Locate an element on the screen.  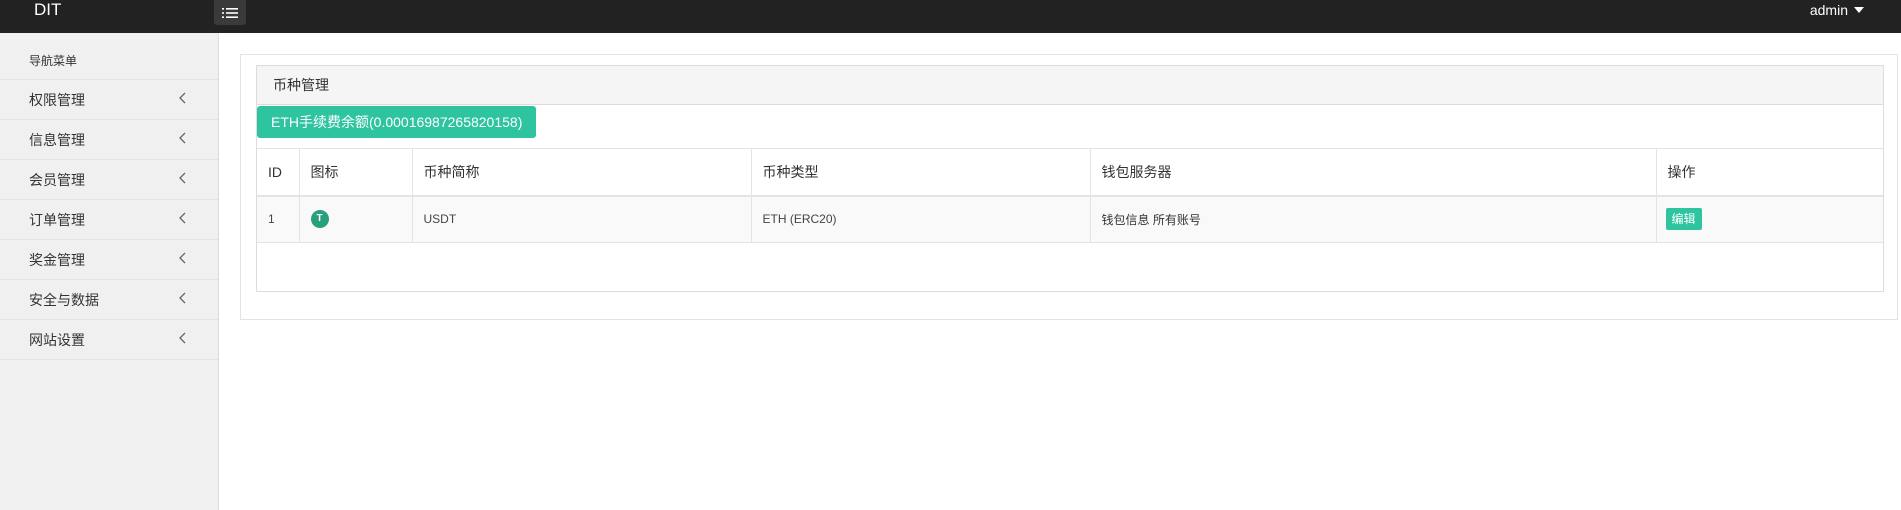
cell-short-name: USDT is located at coordinates (582, 219).